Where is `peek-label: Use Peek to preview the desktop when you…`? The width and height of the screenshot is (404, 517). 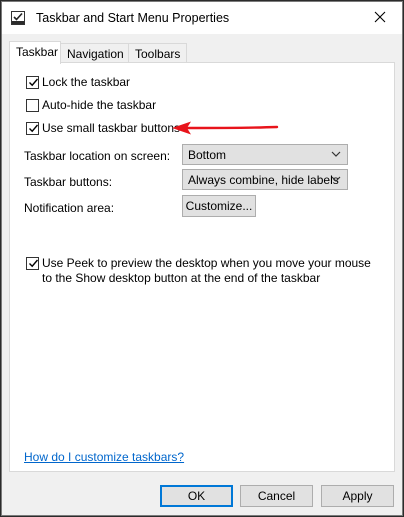
peek-label: Use Peek to preview the desktop when you… is located at coordinates (206, 270).